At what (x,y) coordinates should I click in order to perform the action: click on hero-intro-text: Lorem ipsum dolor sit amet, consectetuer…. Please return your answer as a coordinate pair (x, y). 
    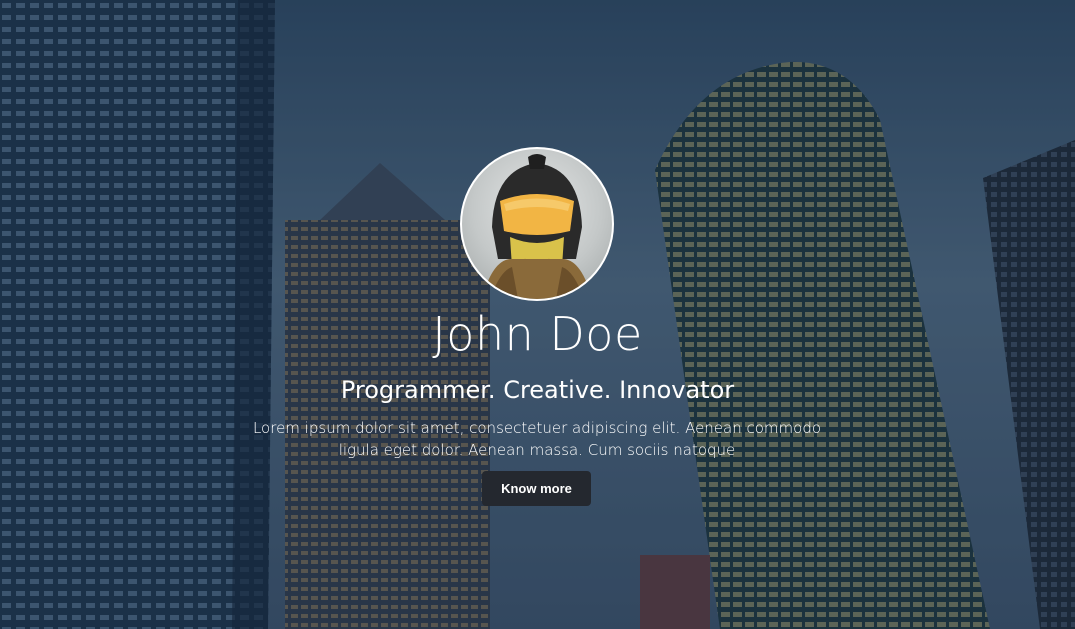
    Looking at the image, I should click on (537, 439).